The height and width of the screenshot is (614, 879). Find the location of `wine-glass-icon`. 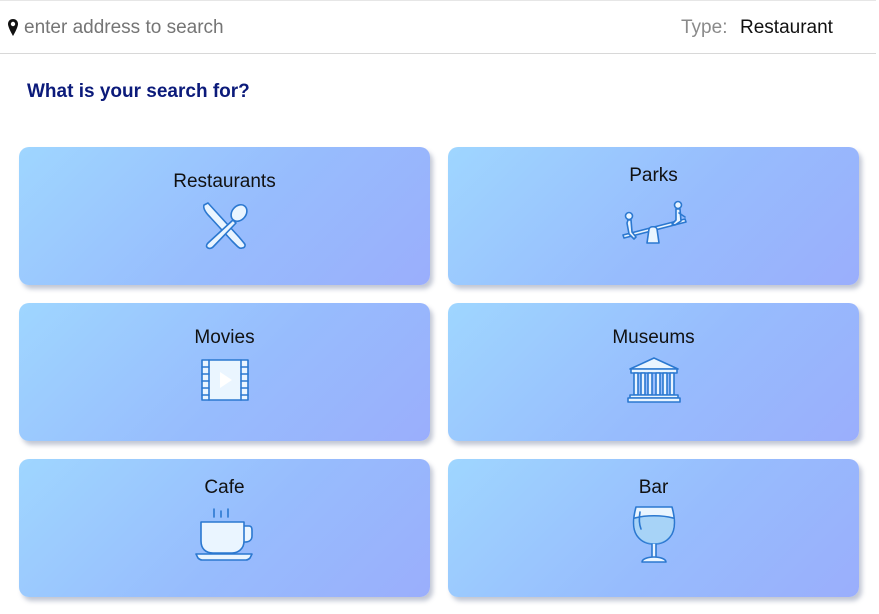

wine-glass-icon is located at coordinates (653, 534).